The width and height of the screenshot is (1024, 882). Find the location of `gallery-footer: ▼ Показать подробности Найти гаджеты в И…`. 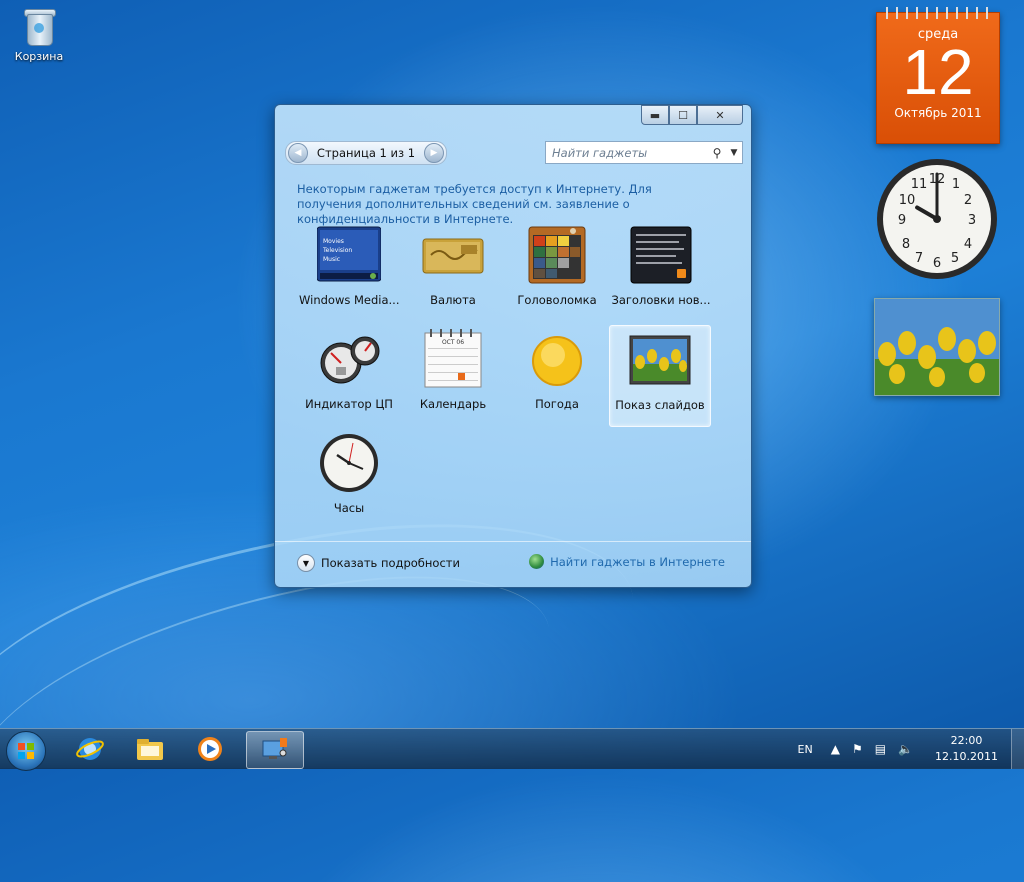

gallery-footer: ▼ Показать подробности Найти гаджеты в И… is located at coordinates (513, 564).